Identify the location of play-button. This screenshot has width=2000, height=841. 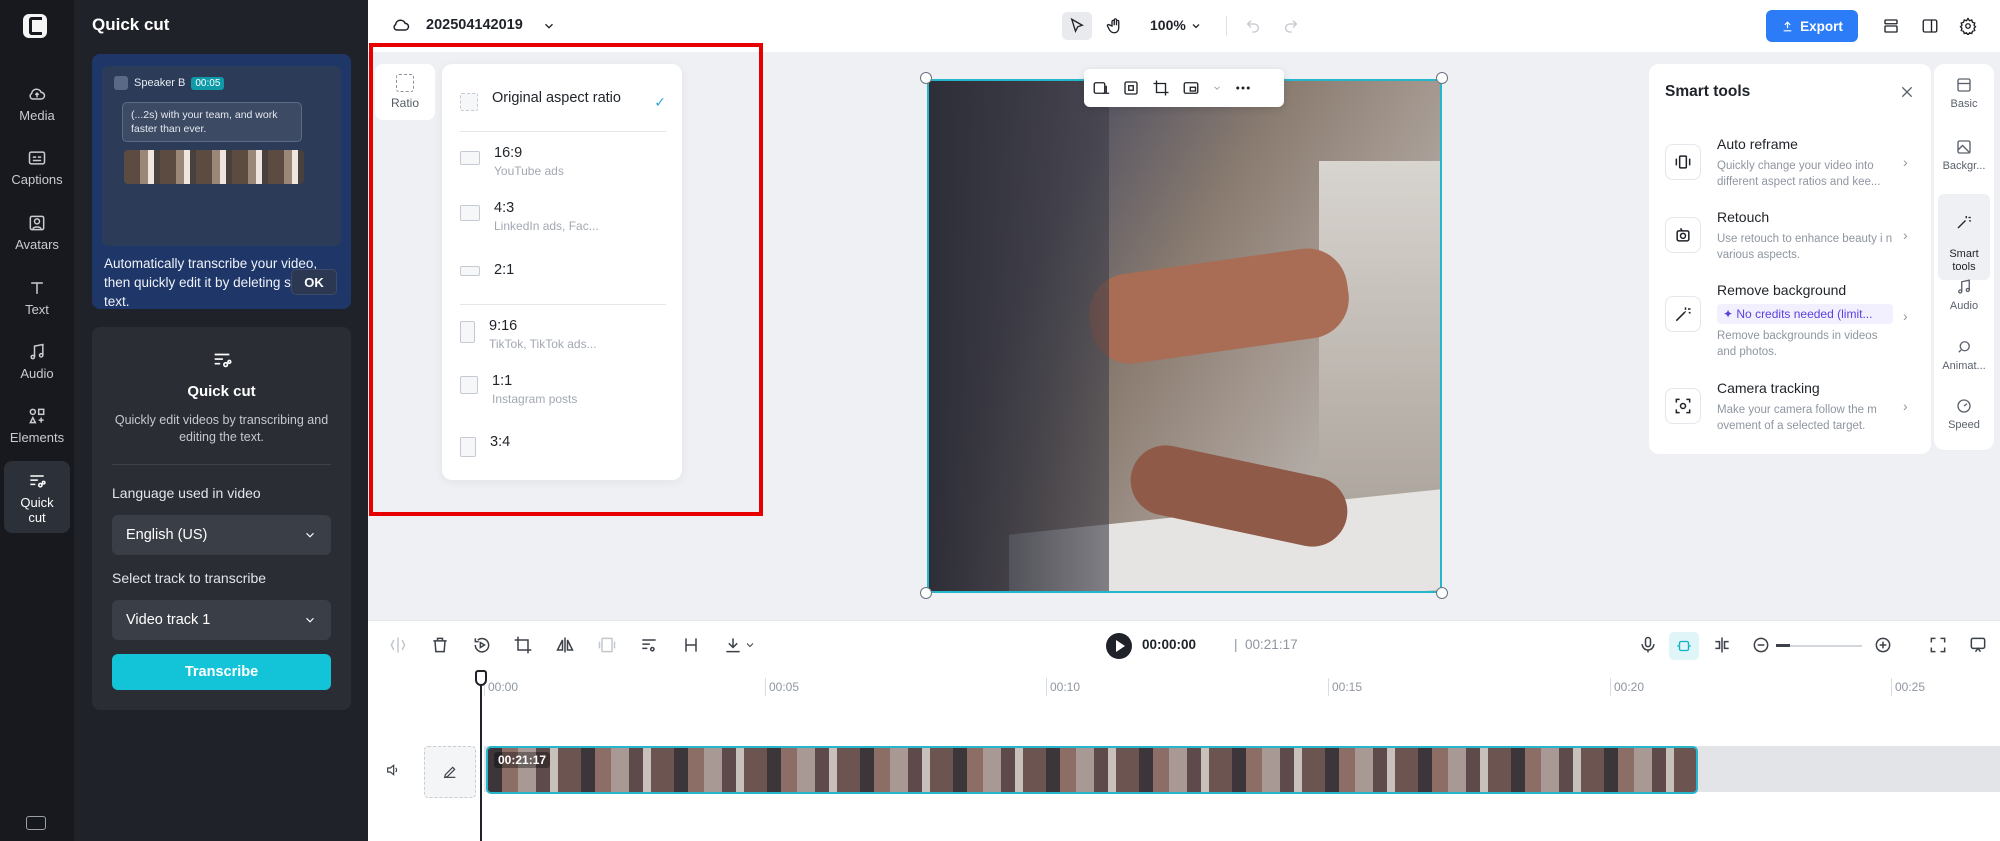
(1119, 646).